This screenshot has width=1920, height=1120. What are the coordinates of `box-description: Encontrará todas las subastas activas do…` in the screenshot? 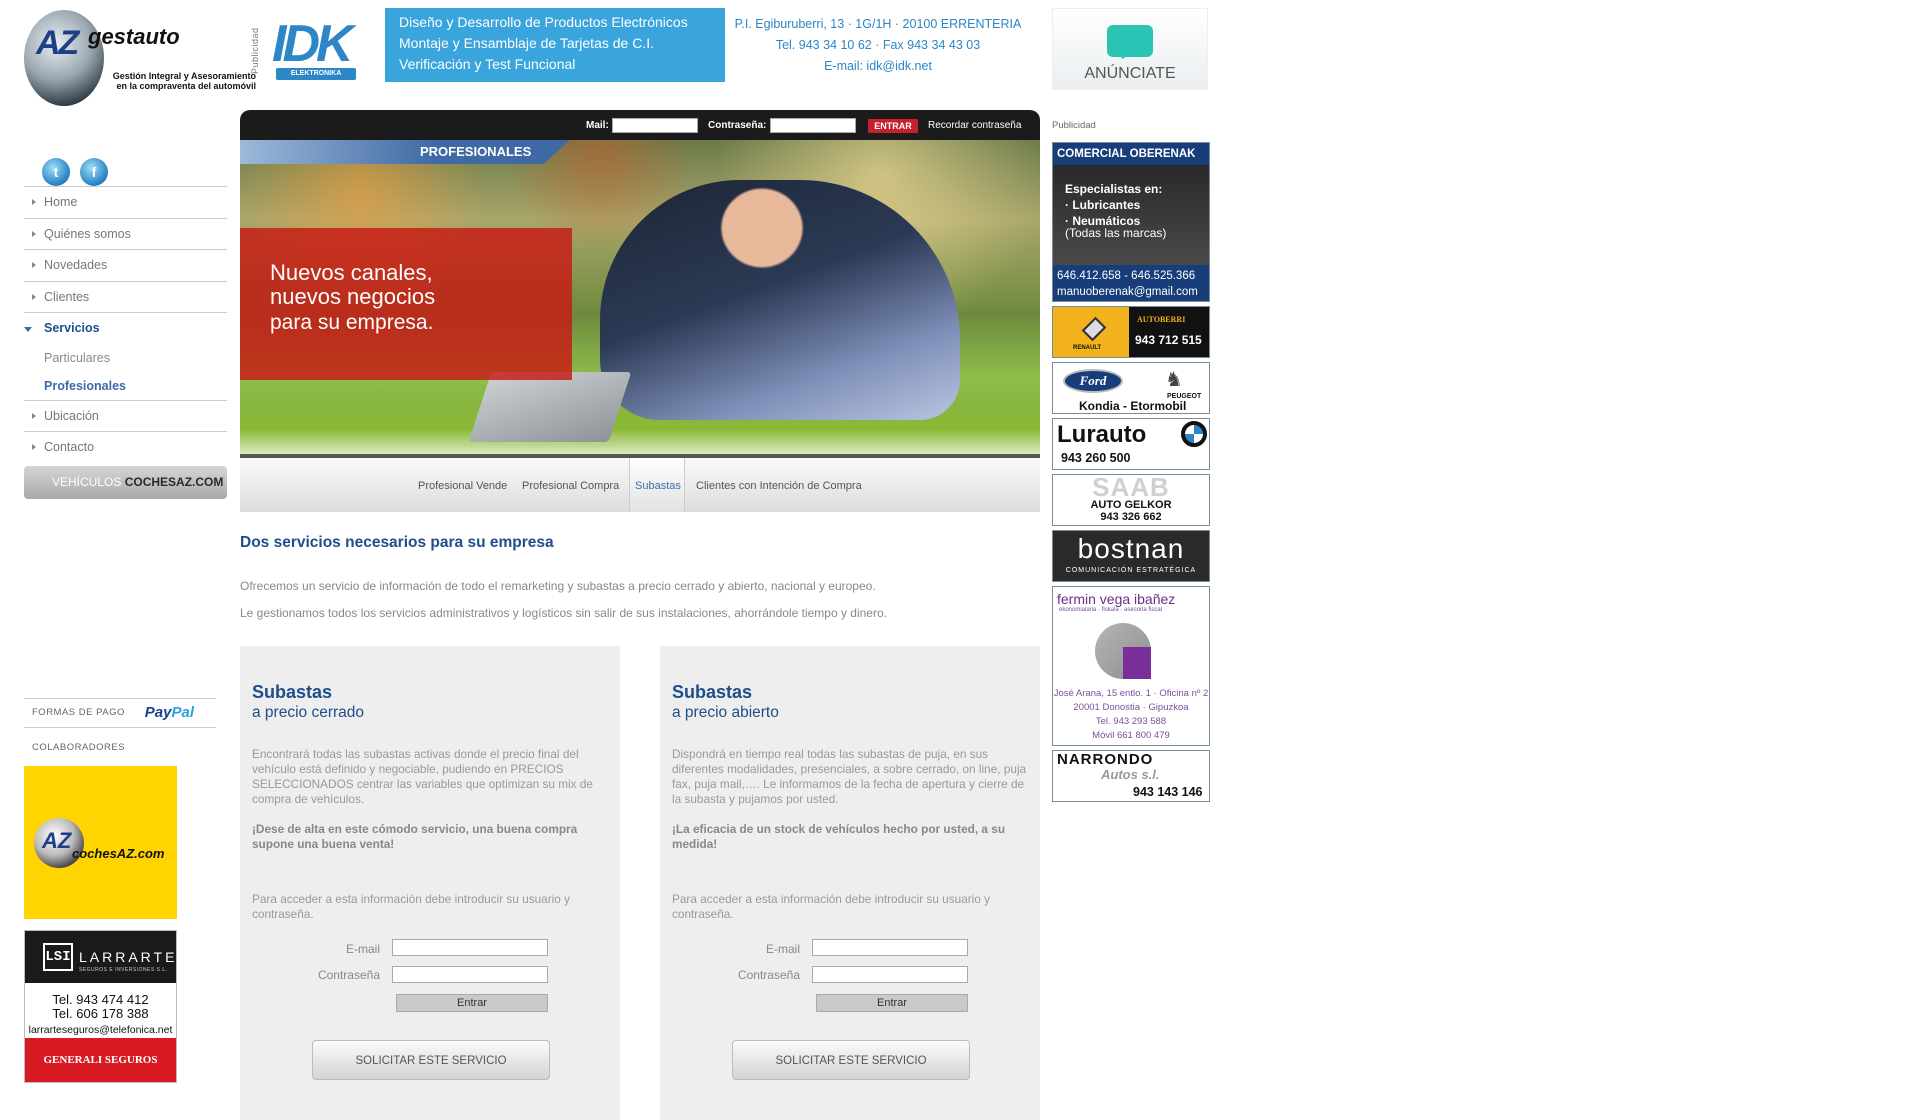 It's located at (422, 776).